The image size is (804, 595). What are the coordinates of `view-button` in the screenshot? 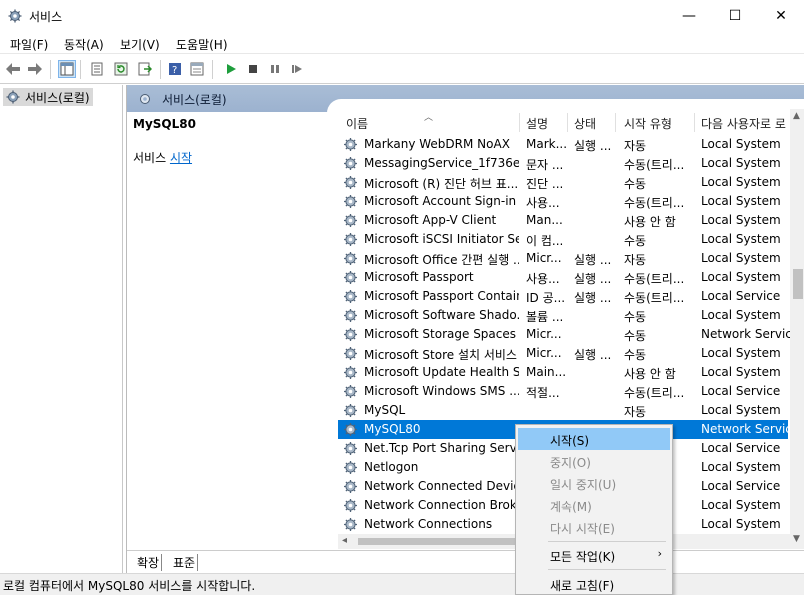 It's located at (197, 69).